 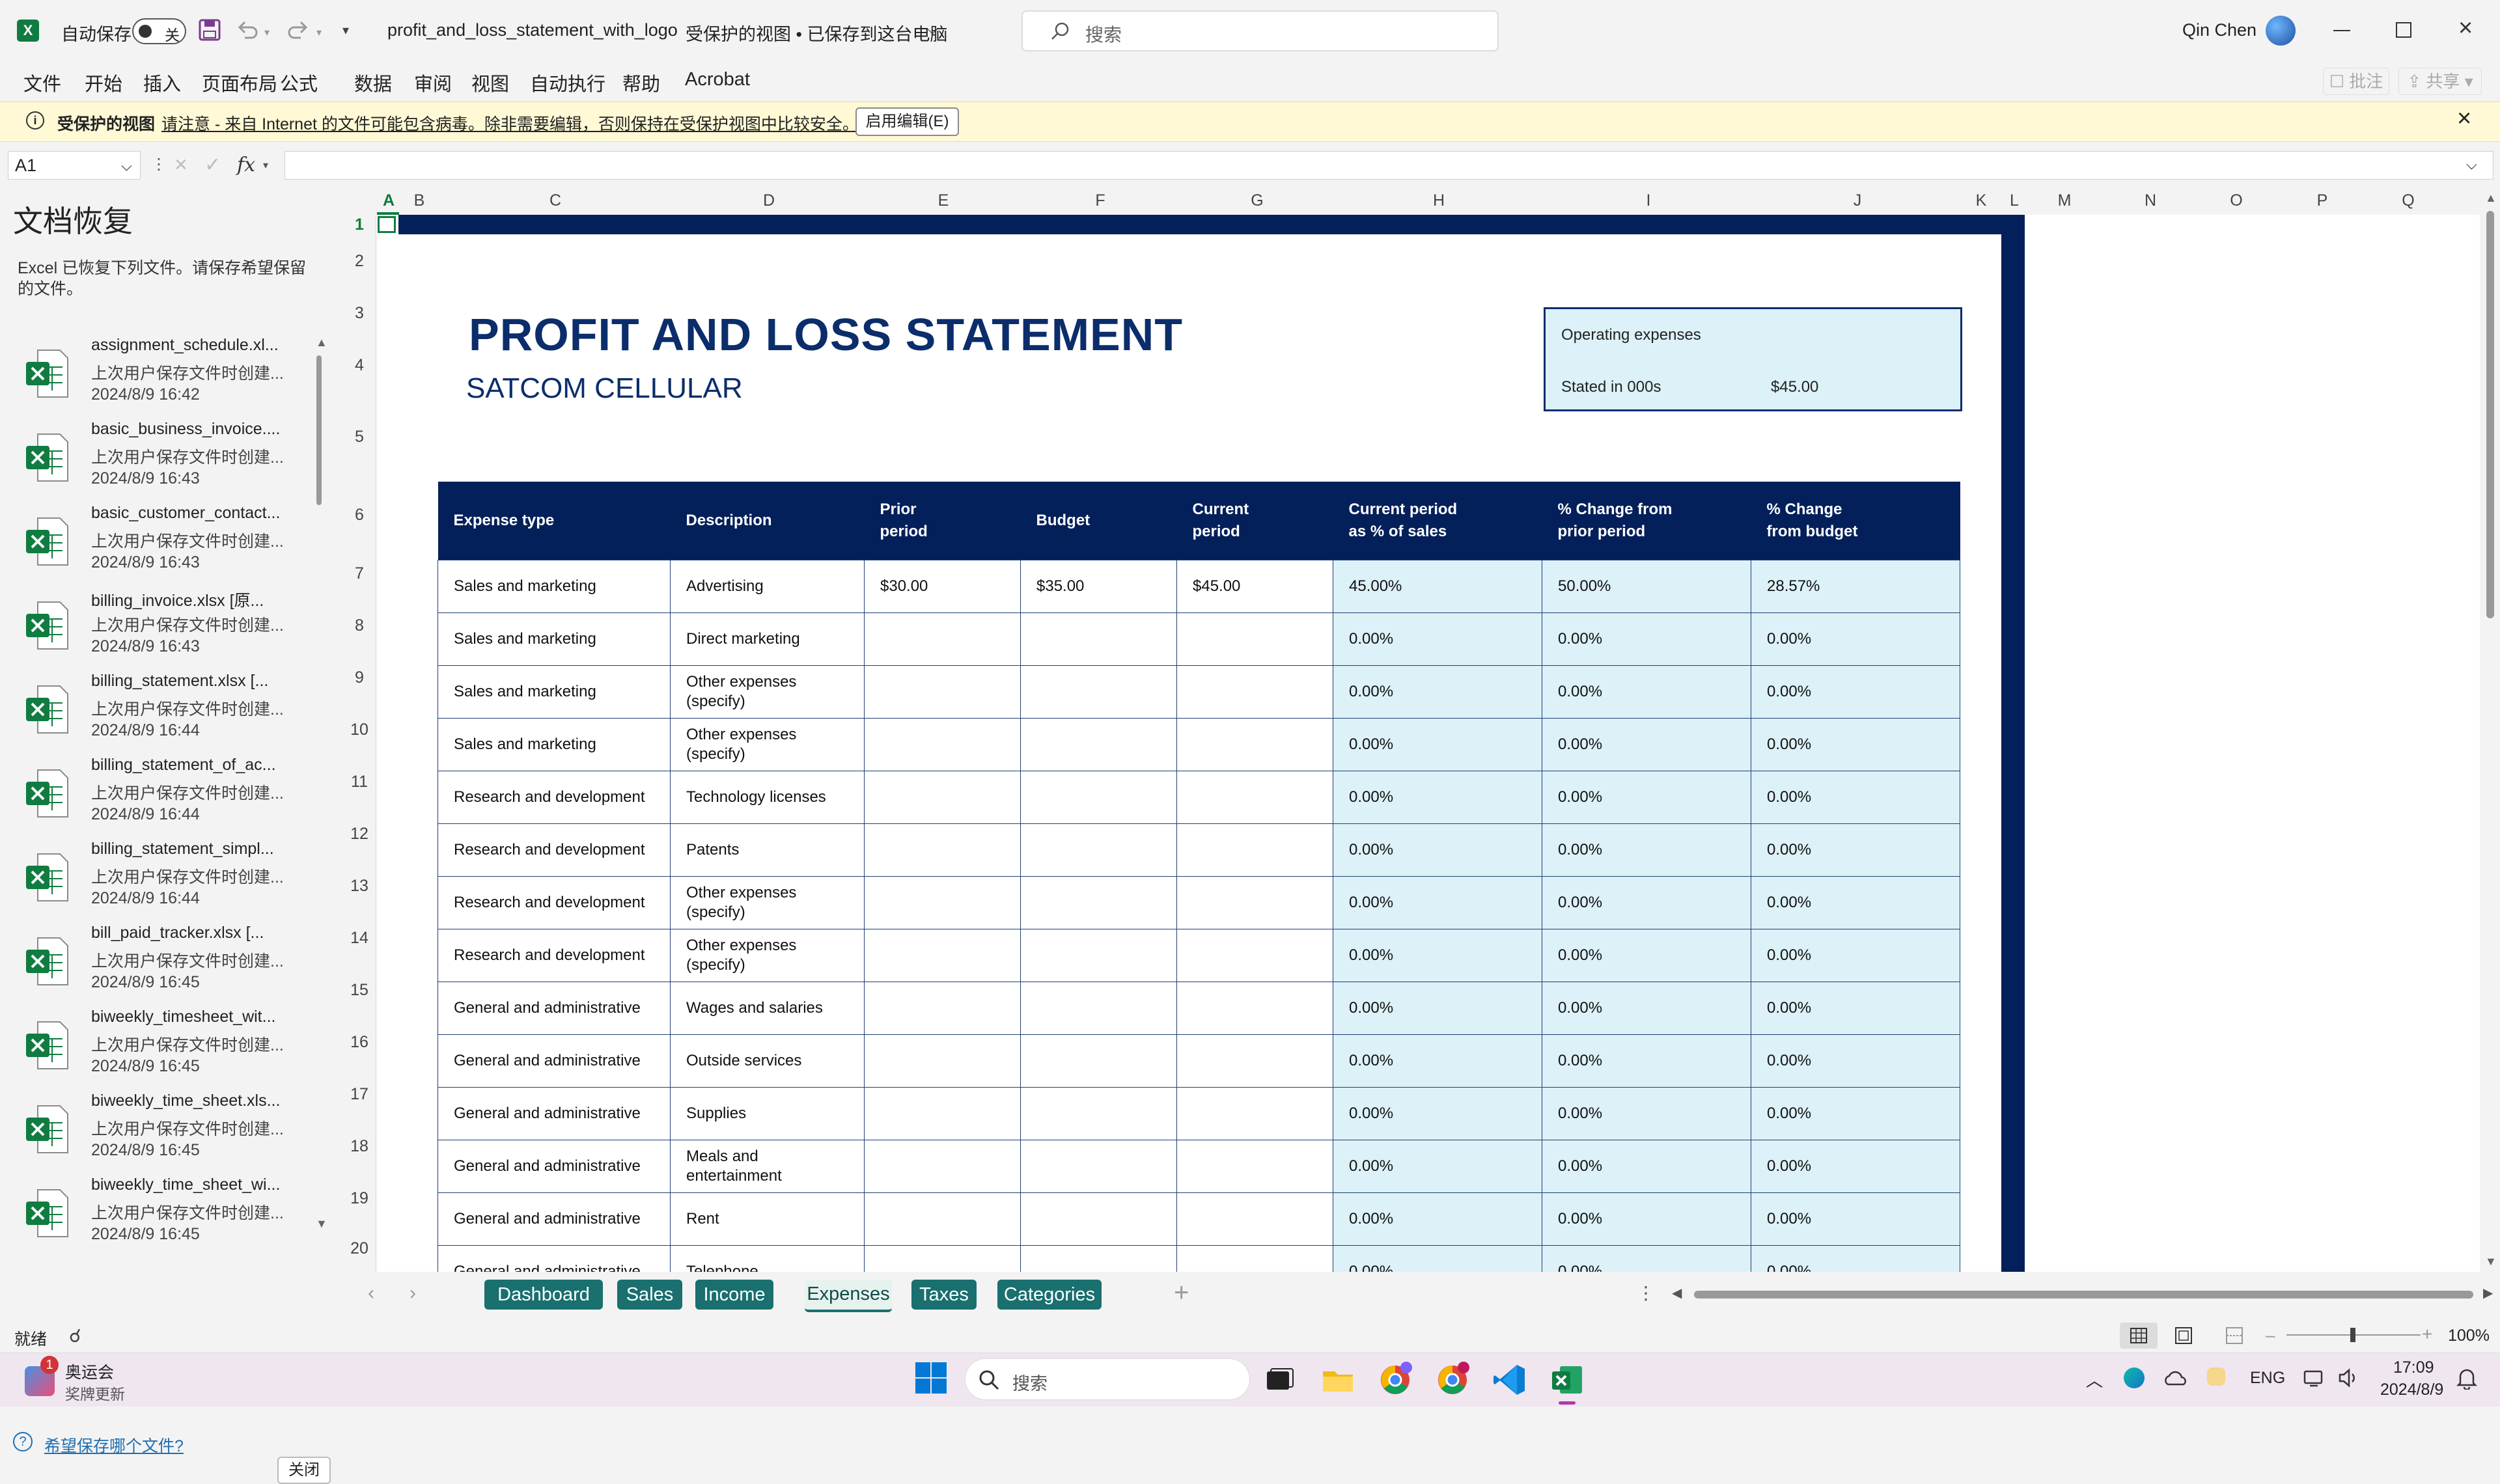 What do you see at coordinates (767, 744) in the screenshot?
I see `table-cell: Other expenses (specify)` at bounding box center [767, 744].